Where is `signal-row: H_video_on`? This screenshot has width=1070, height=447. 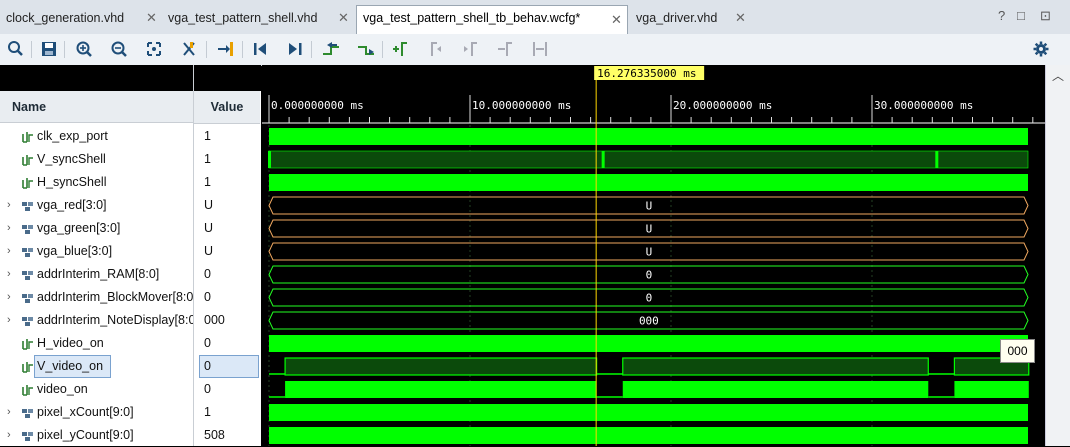
signal-row: H_video_on is located at coordinates (96, 343).